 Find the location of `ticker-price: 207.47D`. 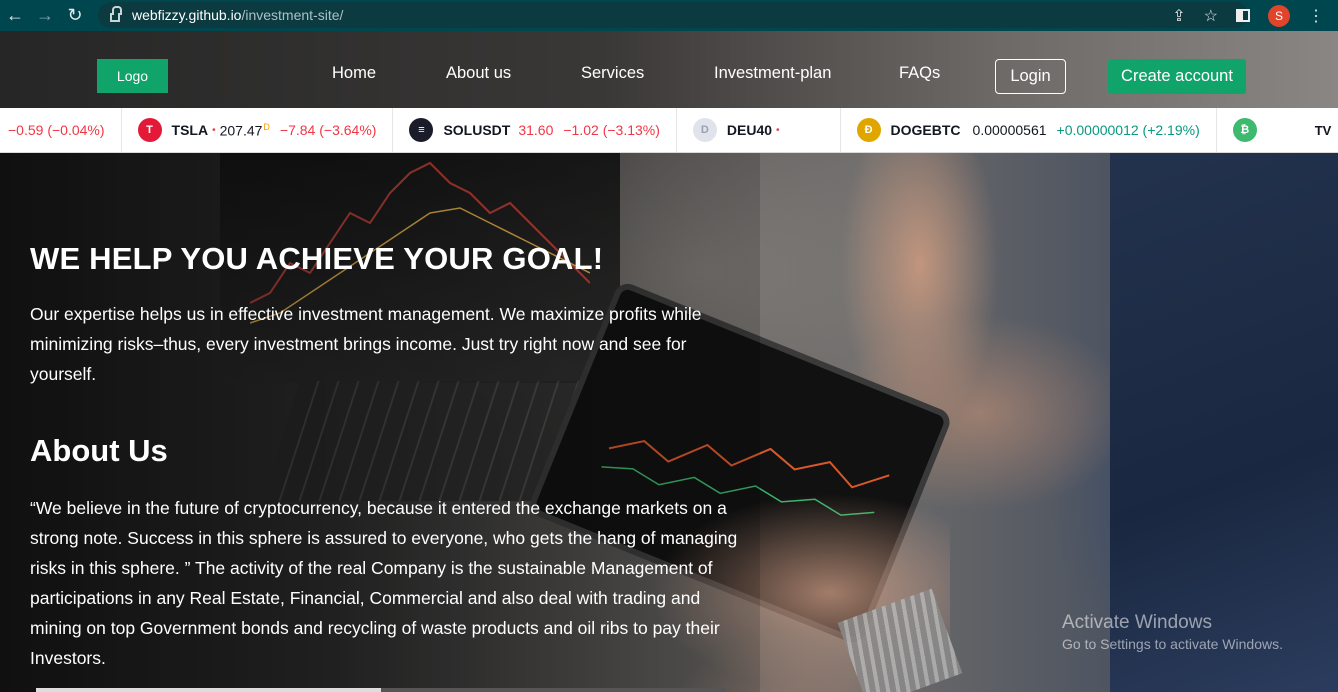

ticker-price: 207.47D is located at coordinates (245, 130).